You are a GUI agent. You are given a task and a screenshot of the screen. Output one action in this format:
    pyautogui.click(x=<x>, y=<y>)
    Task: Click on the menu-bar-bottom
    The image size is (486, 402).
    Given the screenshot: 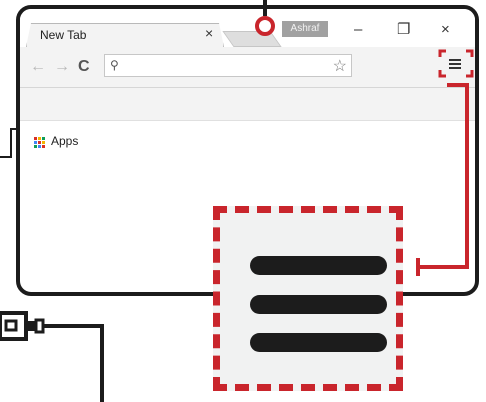 What is the action you would take?
    pyautogui.click(x=318, y=342)
    